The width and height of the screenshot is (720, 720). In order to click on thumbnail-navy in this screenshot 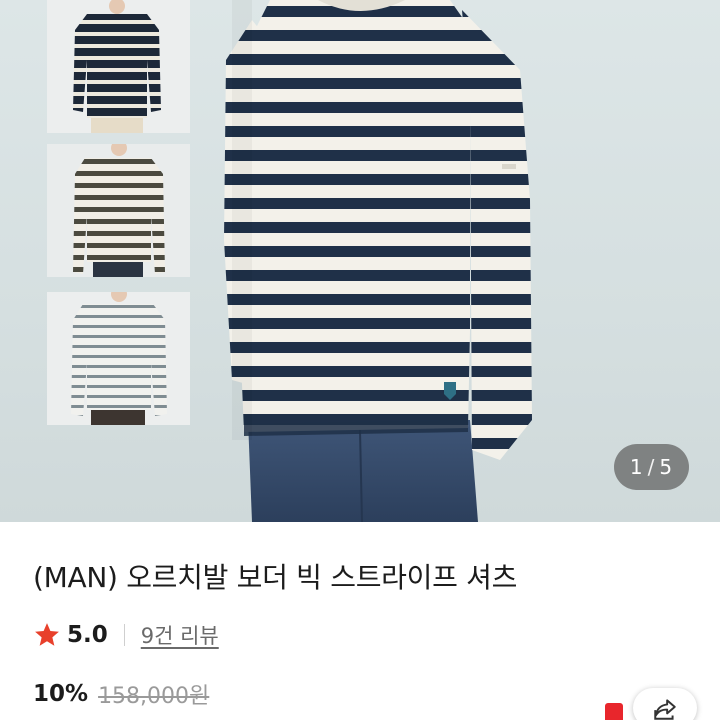, I will do `click(118, 66)`.